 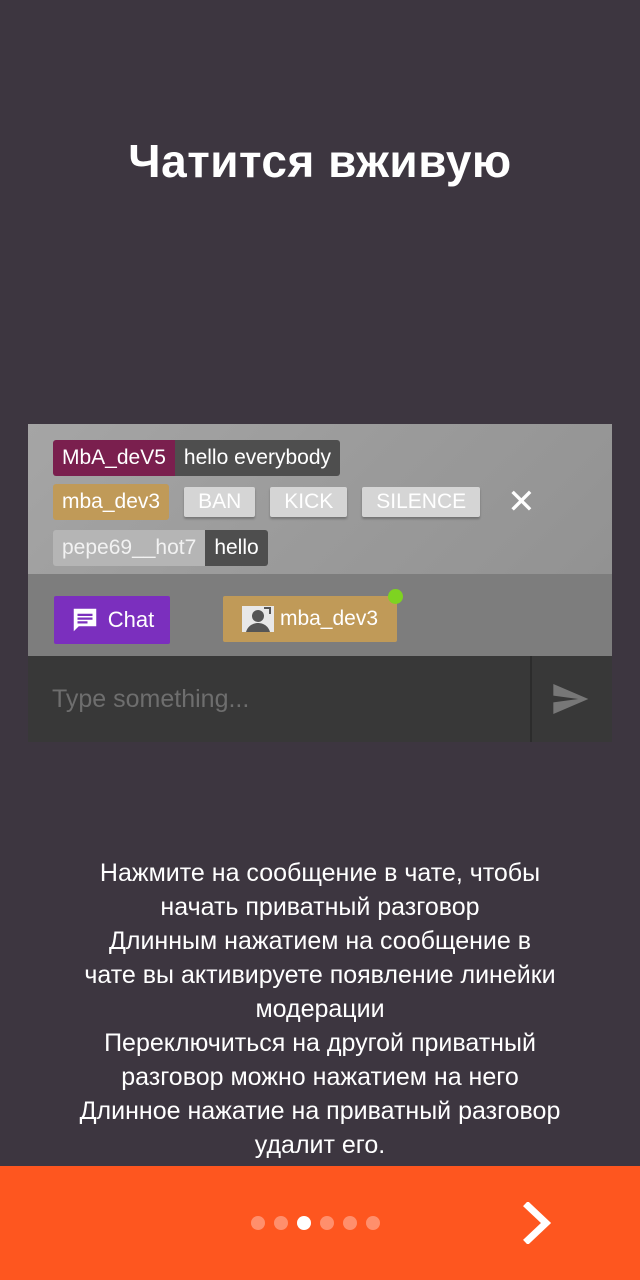 I want to click on description-line: Переключиться на другой приватный, so click(x=320, y=1043).